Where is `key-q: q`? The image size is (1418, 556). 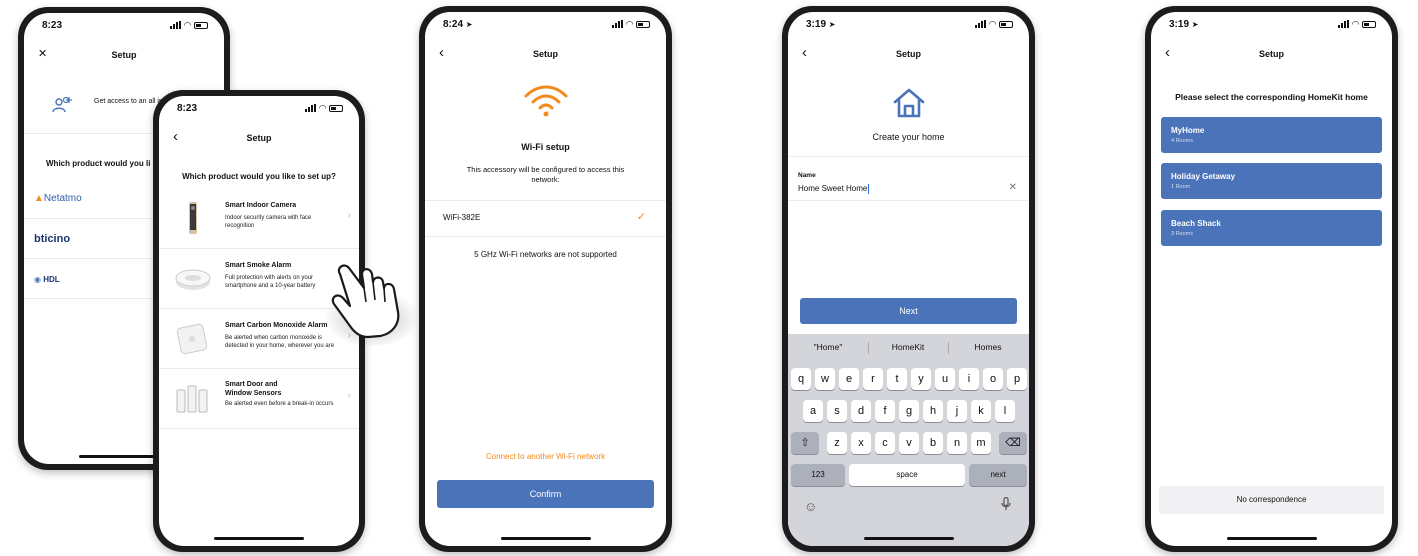 key-q: q is located at coordinates (801, 379).